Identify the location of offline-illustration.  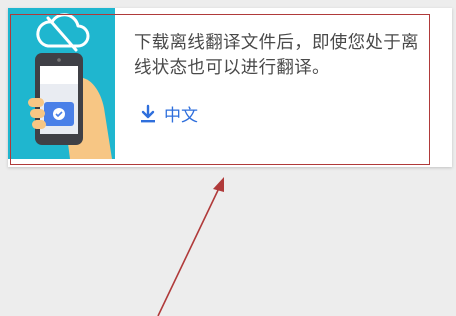
(61, 83).